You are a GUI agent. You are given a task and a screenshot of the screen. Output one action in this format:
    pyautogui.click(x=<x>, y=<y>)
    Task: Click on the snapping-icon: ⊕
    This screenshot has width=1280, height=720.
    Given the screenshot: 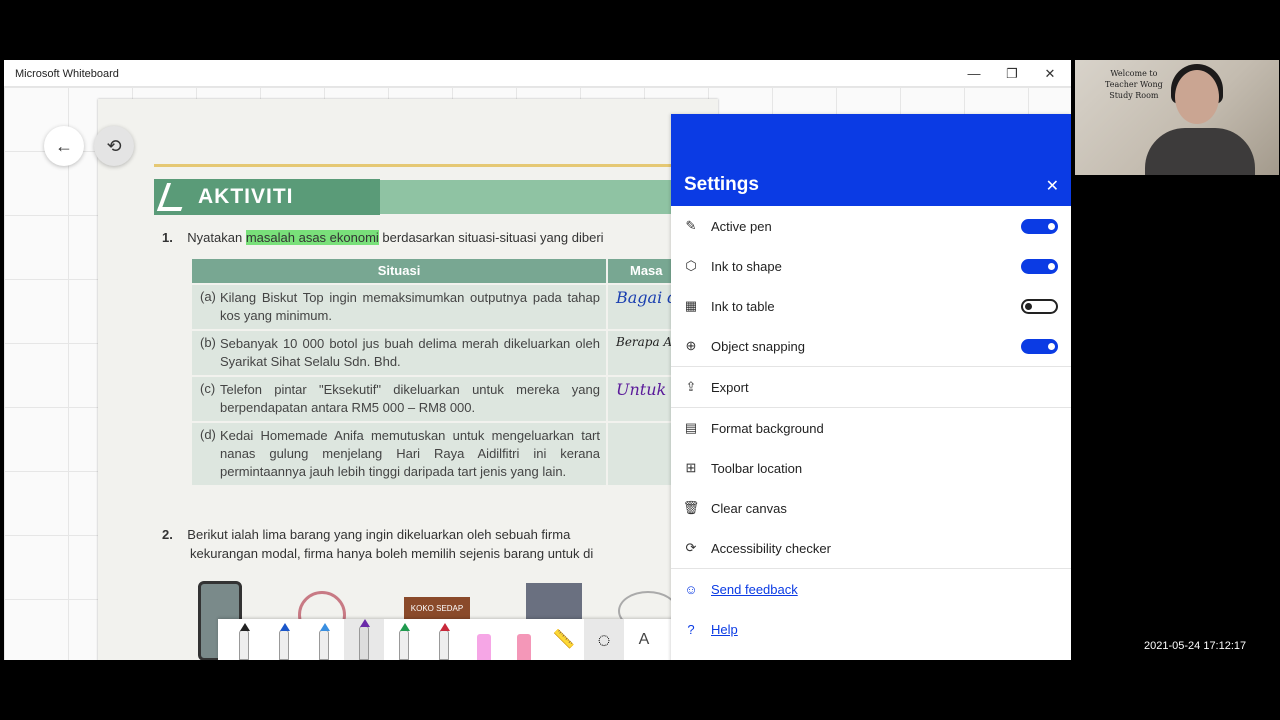 What is the action you would take?
    pyautogui.click(x=691, y=345)
    